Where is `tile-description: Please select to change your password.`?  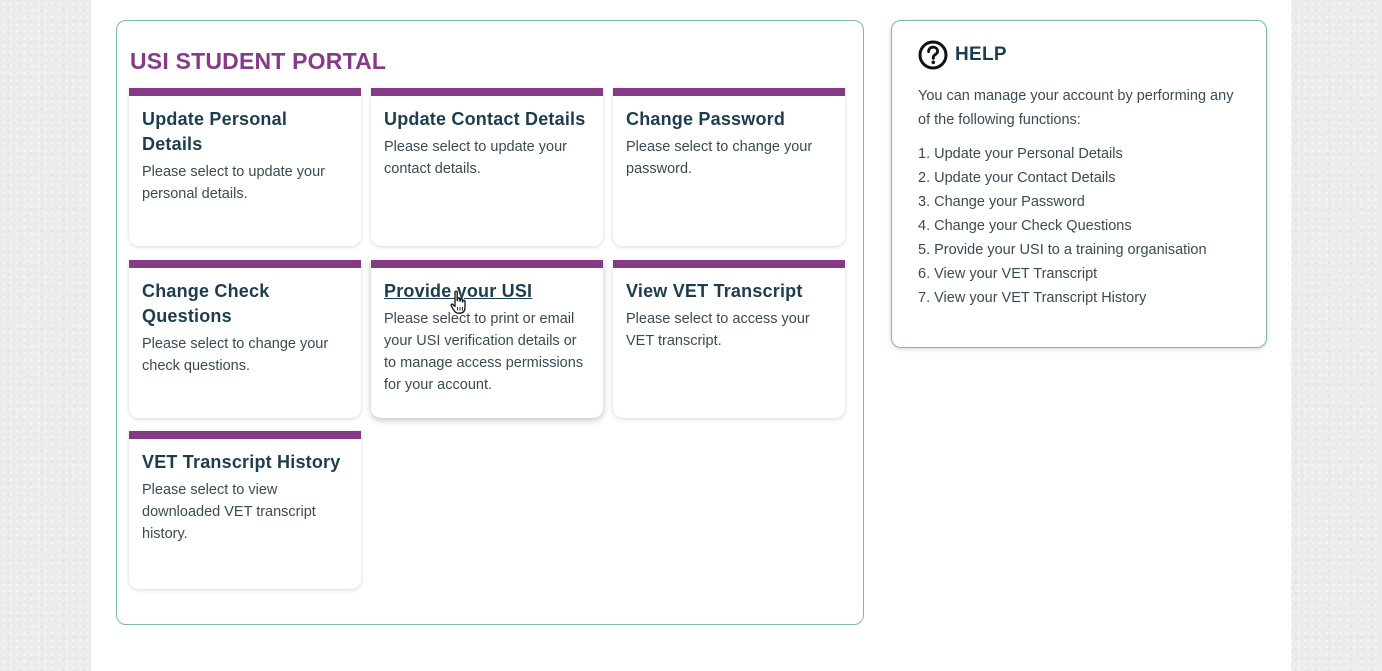
tile-description: Please select to change your password. is located at coordinates (719, 158).